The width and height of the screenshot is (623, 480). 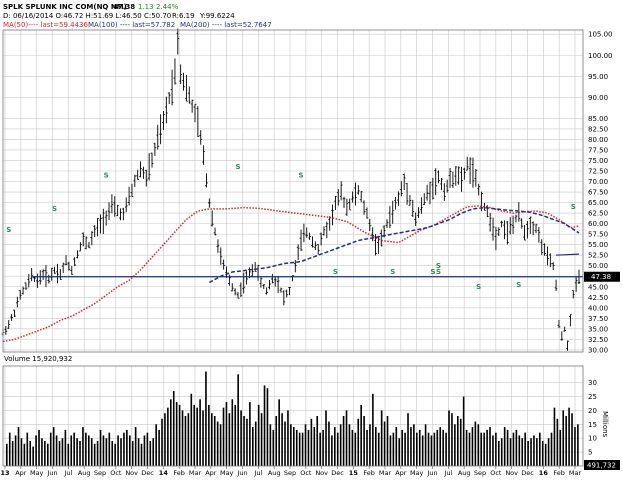 What do you see at coordinates (544, 473) in the screenshot?
I see `x-tick-label: 16` at bounding box center [544, 473].